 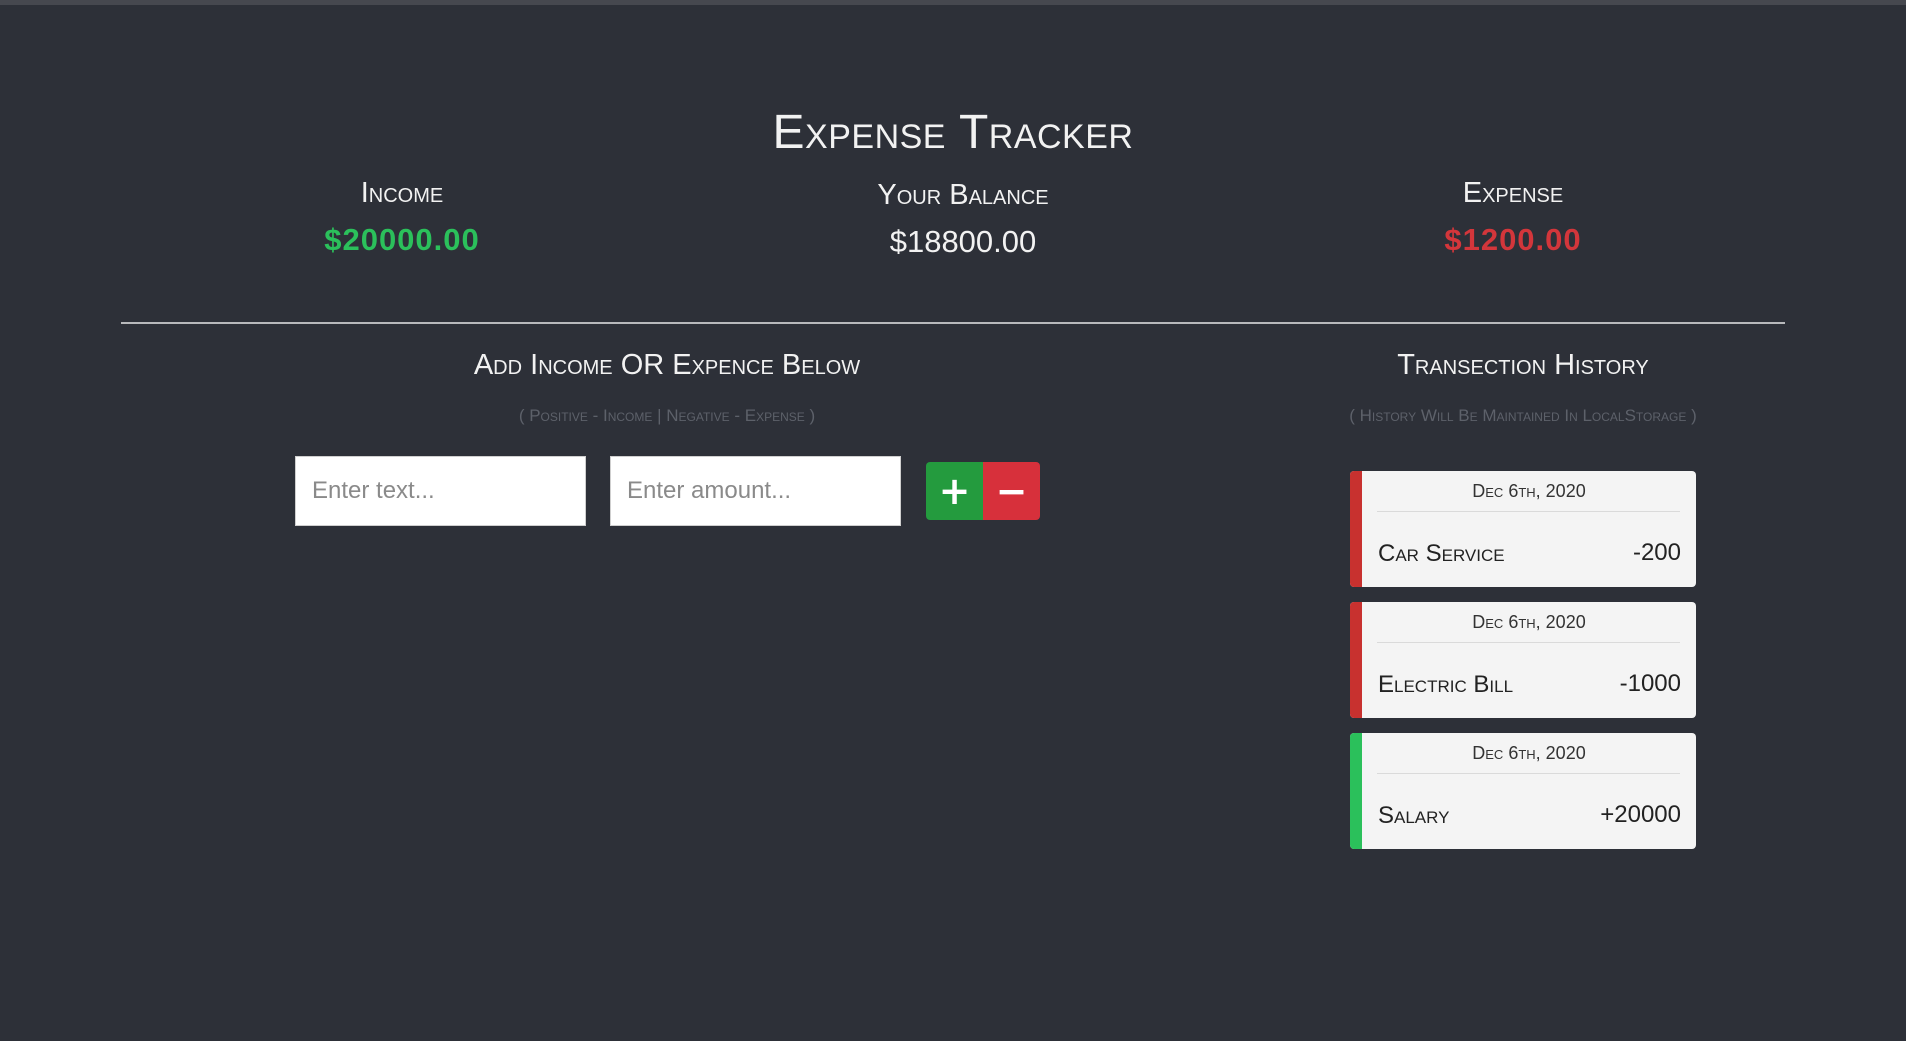 I want to click on section-divider, so click(x=953, y=323).